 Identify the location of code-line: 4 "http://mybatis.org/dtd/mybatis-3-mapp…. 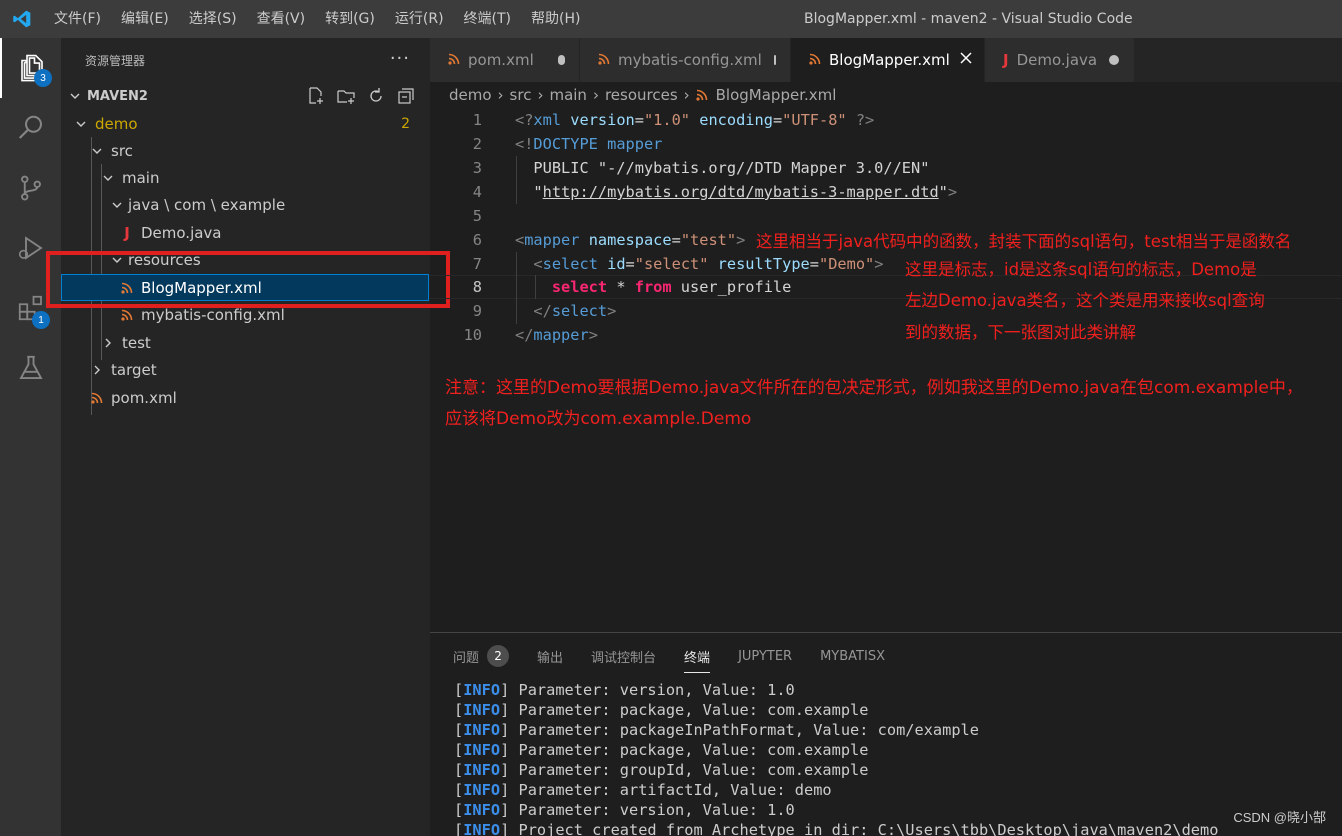
(886, 192).